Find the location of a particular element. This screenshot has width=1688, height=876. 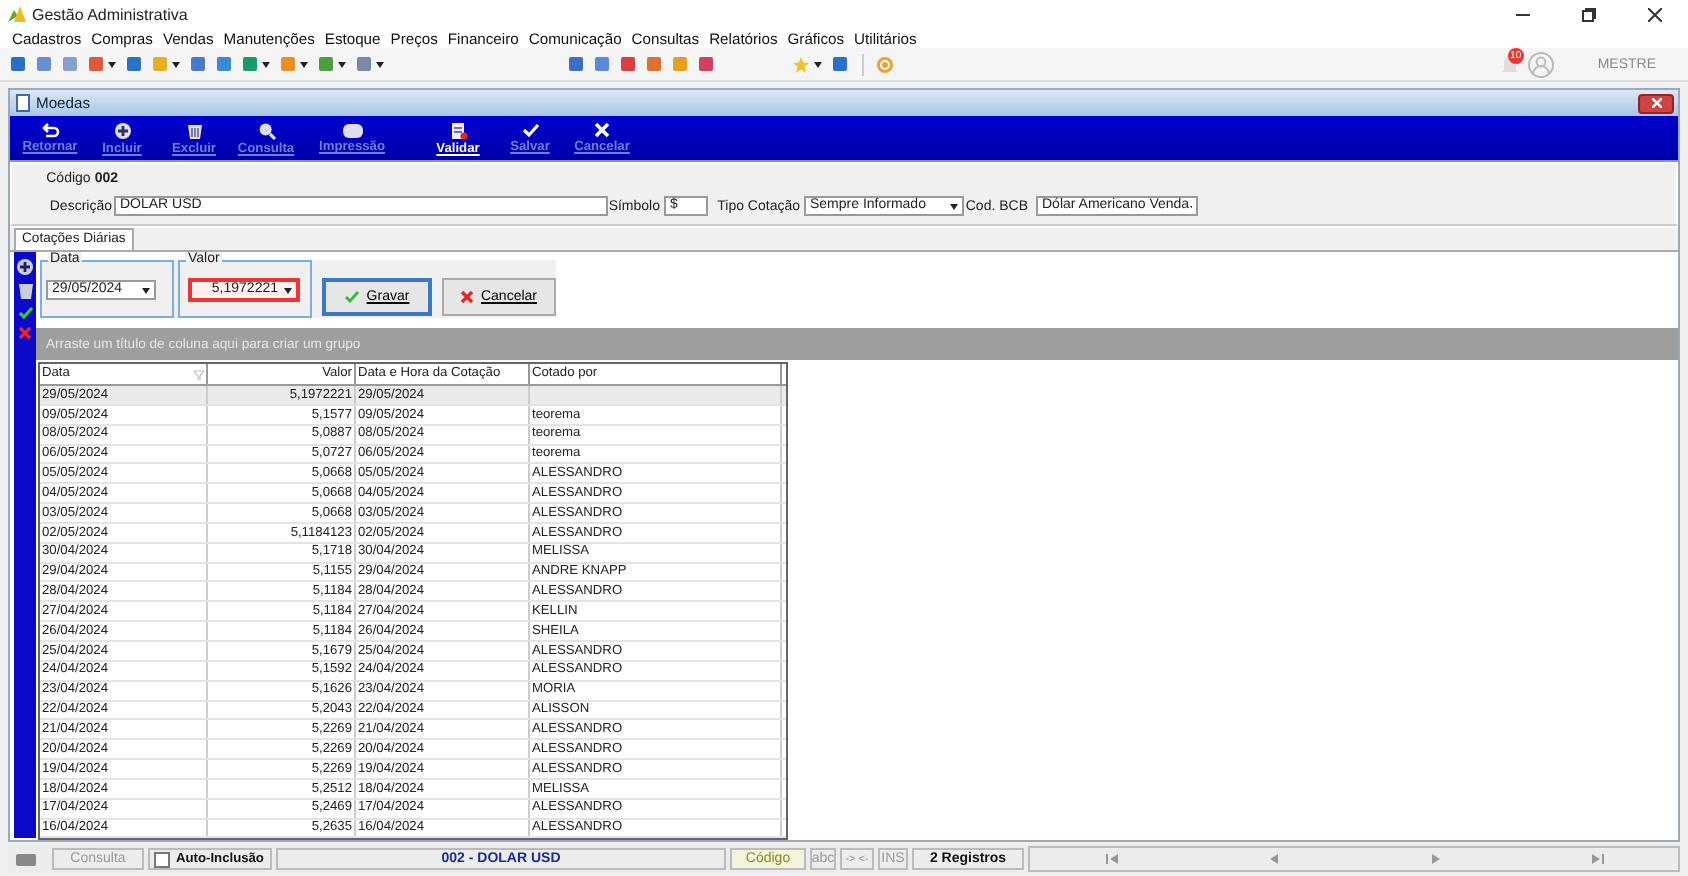

power-icon is located at coordinates (885, 64).